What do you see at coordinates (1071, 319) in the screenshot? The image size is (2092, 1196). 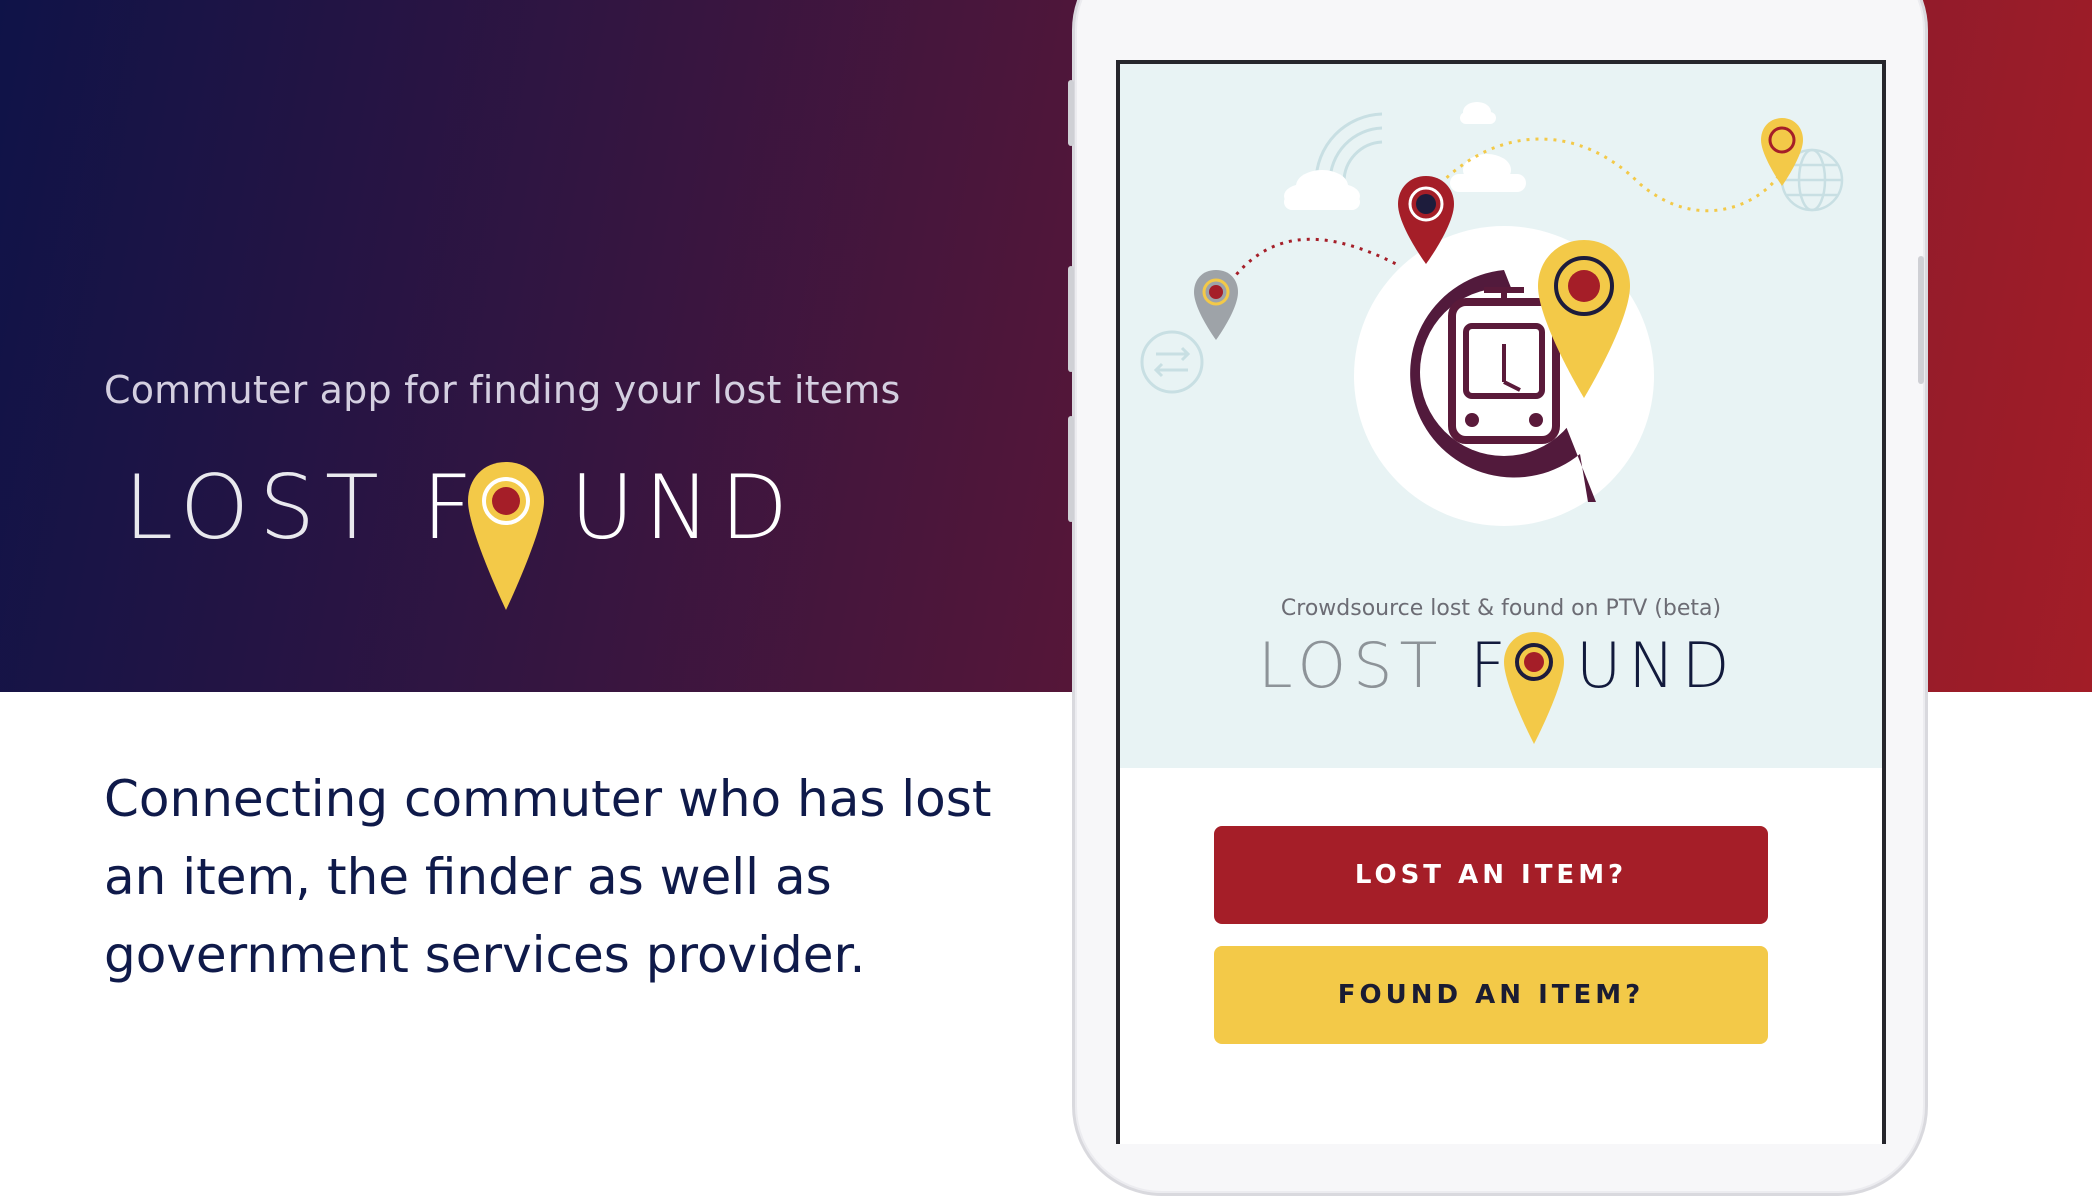 I see `phone-volume-up` at bounding box center [1071, 319].